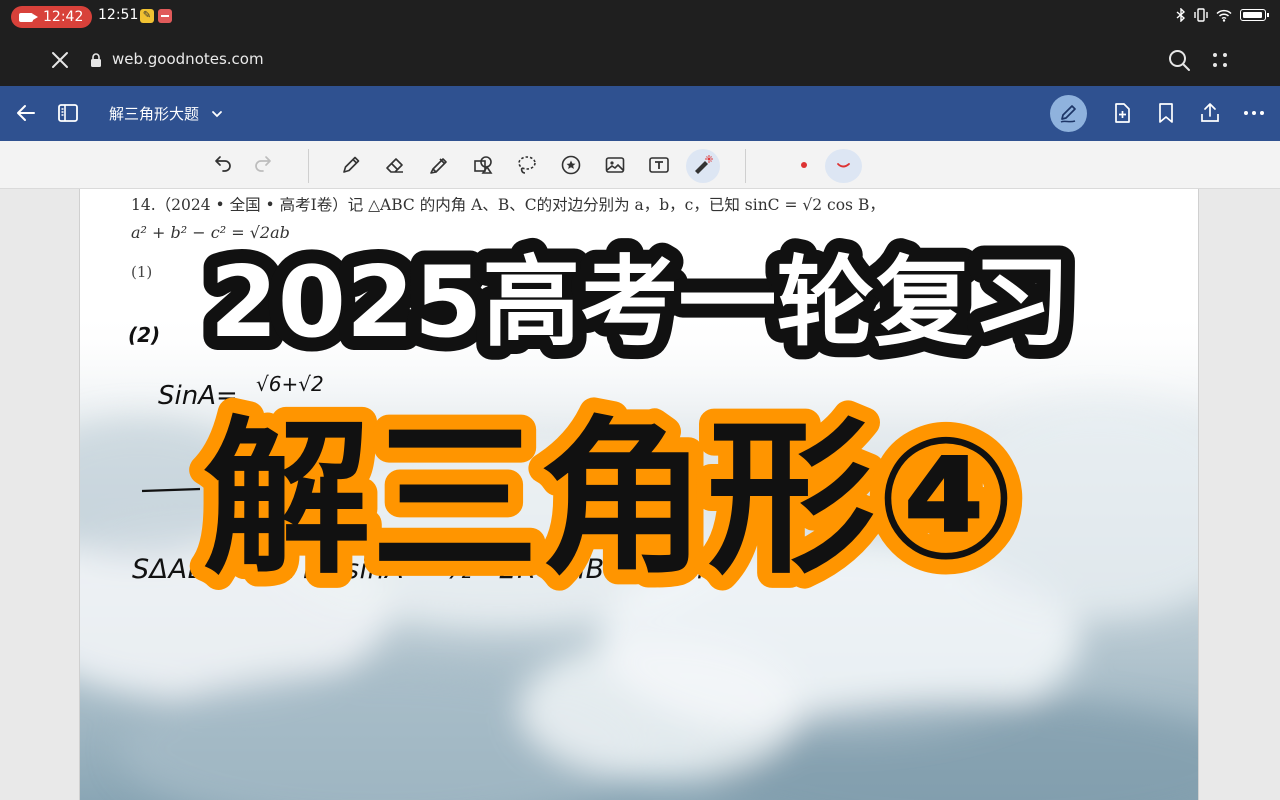 The width and height of the screenshot is (1280, 800). Describe the element at coordinates (26, 113) in the screenshot. I see `back-arrow-icon` at that location.